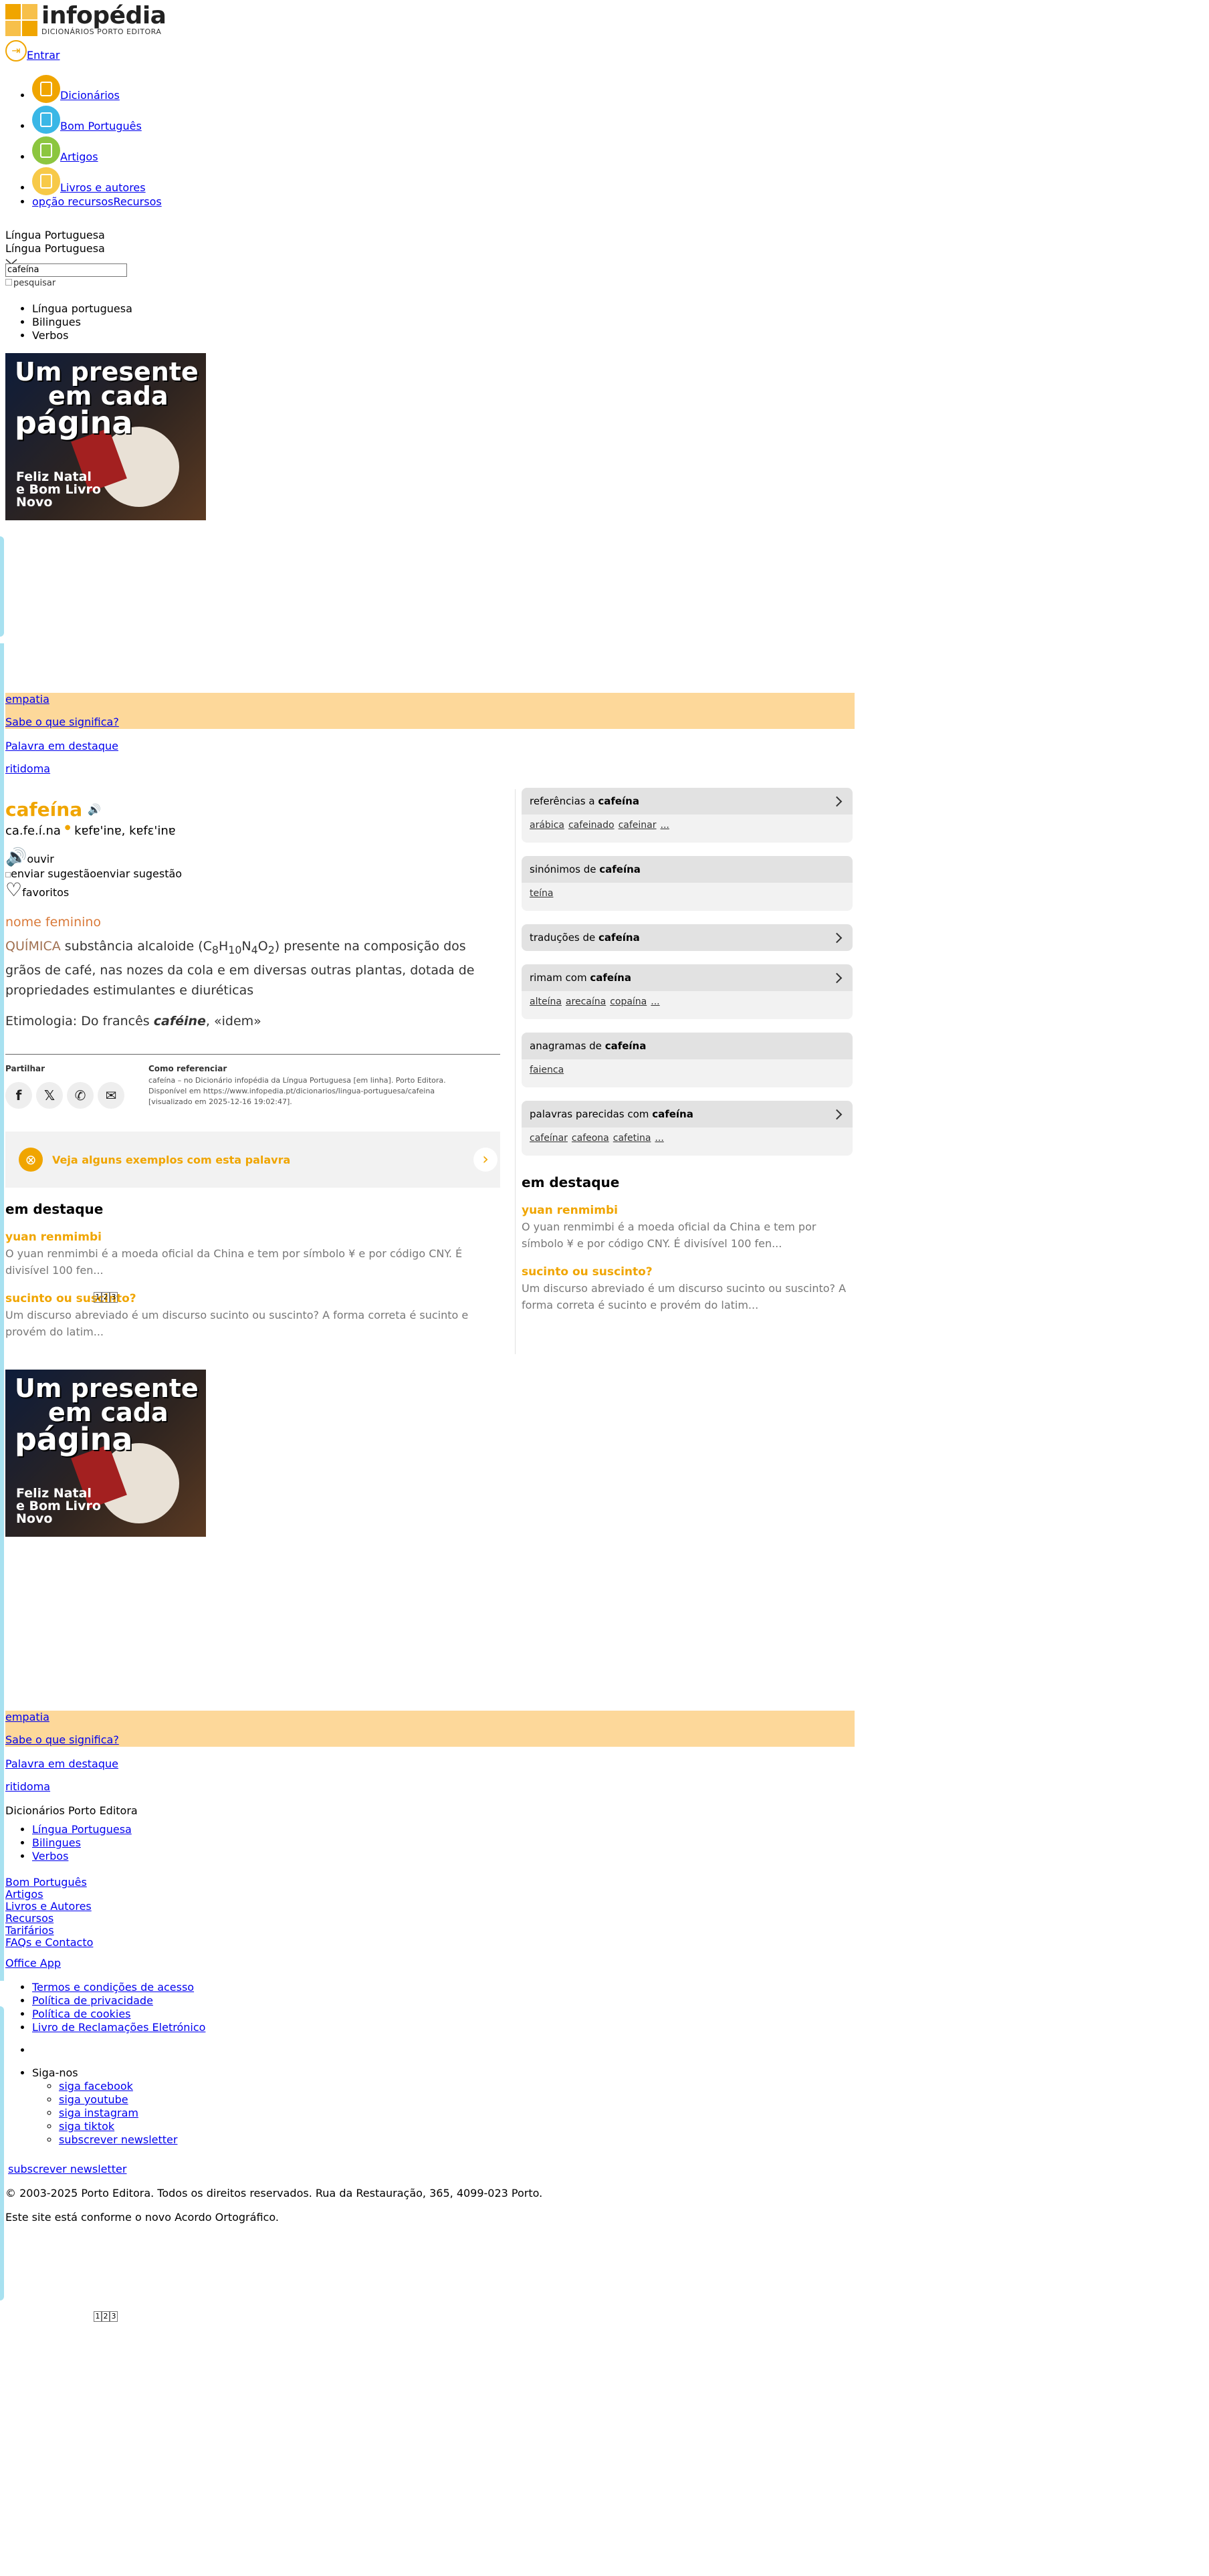  I want to click on chevron-down-icon, so click(11, 260).